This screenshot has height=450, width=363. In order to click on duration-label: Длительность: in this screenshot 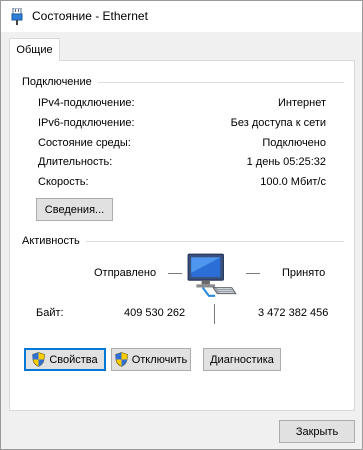, I will do `click(75, 162)`.